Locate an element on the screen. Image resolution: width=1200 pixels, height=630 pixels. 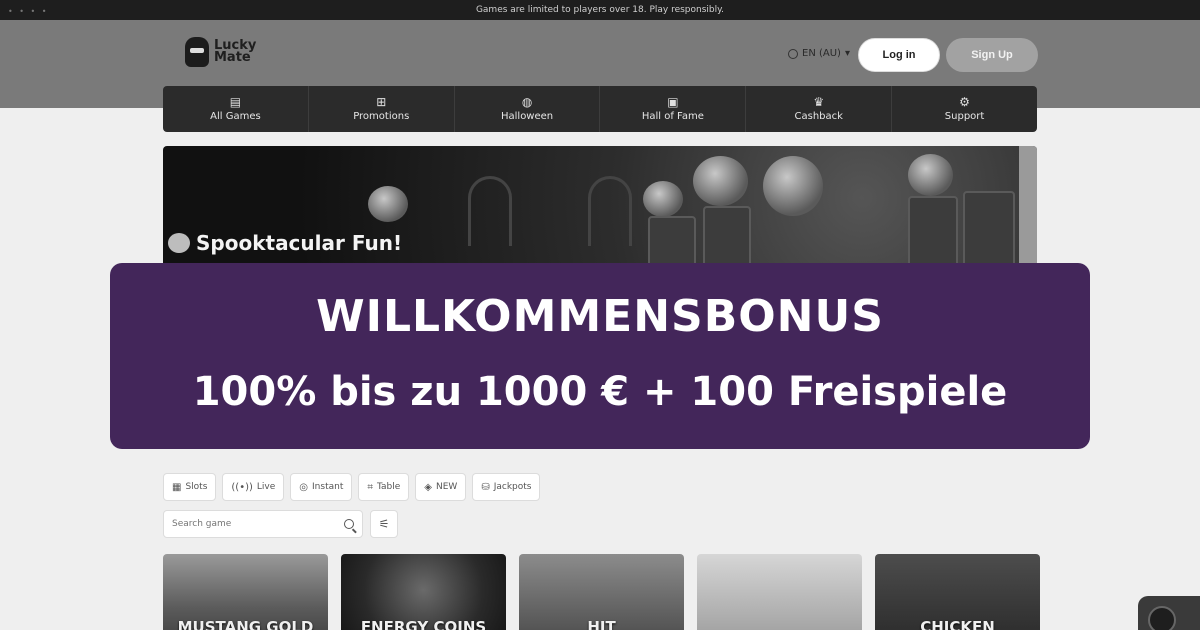
site-logo: Lucky Mate is located at coordinates (220, 52).